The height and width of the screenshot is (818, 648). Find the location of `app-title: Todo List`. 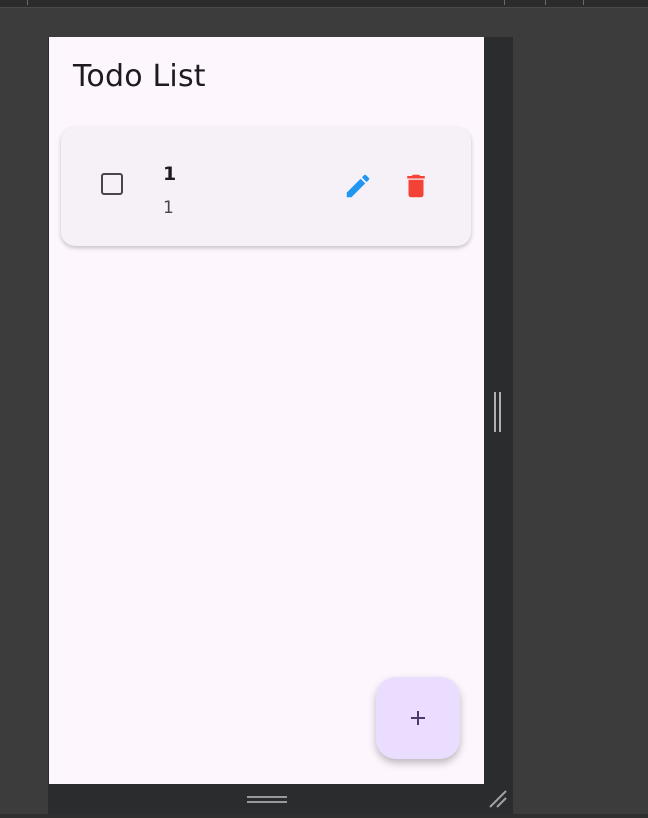

app-title: Todo List is located at coordinates (139, 76).